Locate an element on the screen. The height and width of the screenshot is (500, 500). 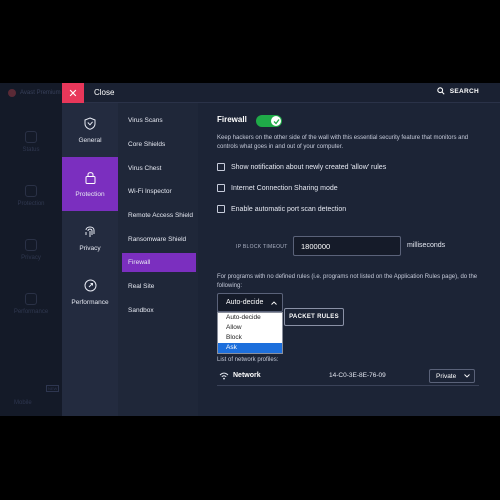
chevron-up-icon is located at coordinates (274, 302).